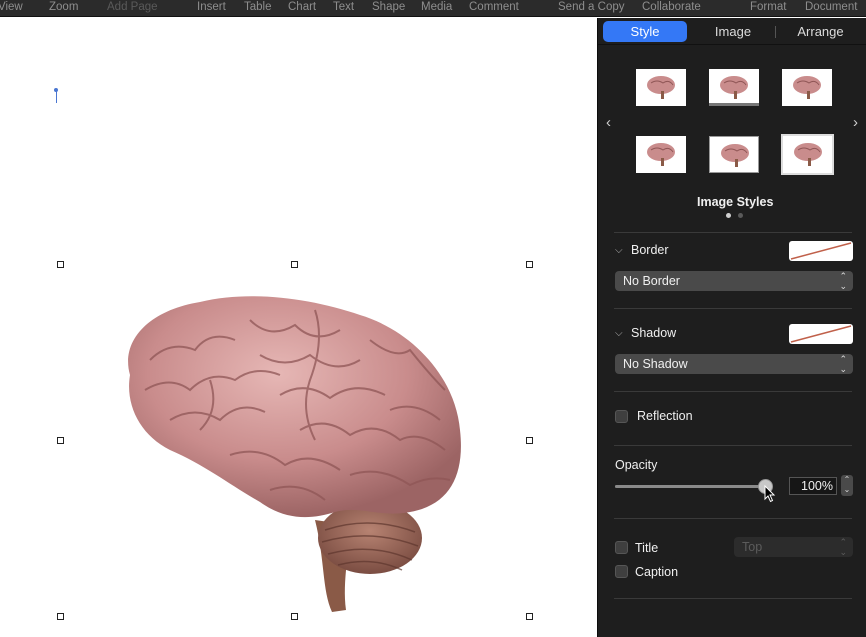  I want to click on image-styles-label: Image Styles, so click(735, 202).